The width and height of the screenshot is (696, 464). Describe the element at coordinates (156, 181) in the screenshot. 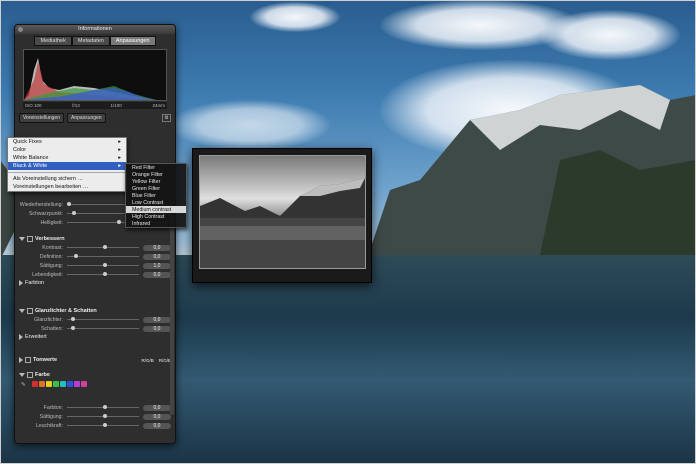

I see `submenu-item: Yellow Filter` at that location.